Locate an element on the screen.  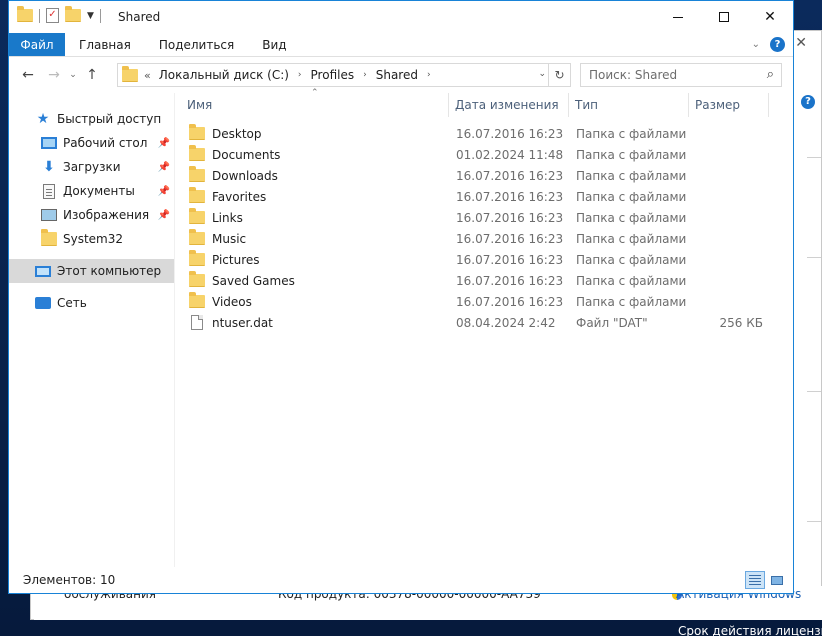
sidebar-item-system32: System32 is located at coordinates (91, 239).